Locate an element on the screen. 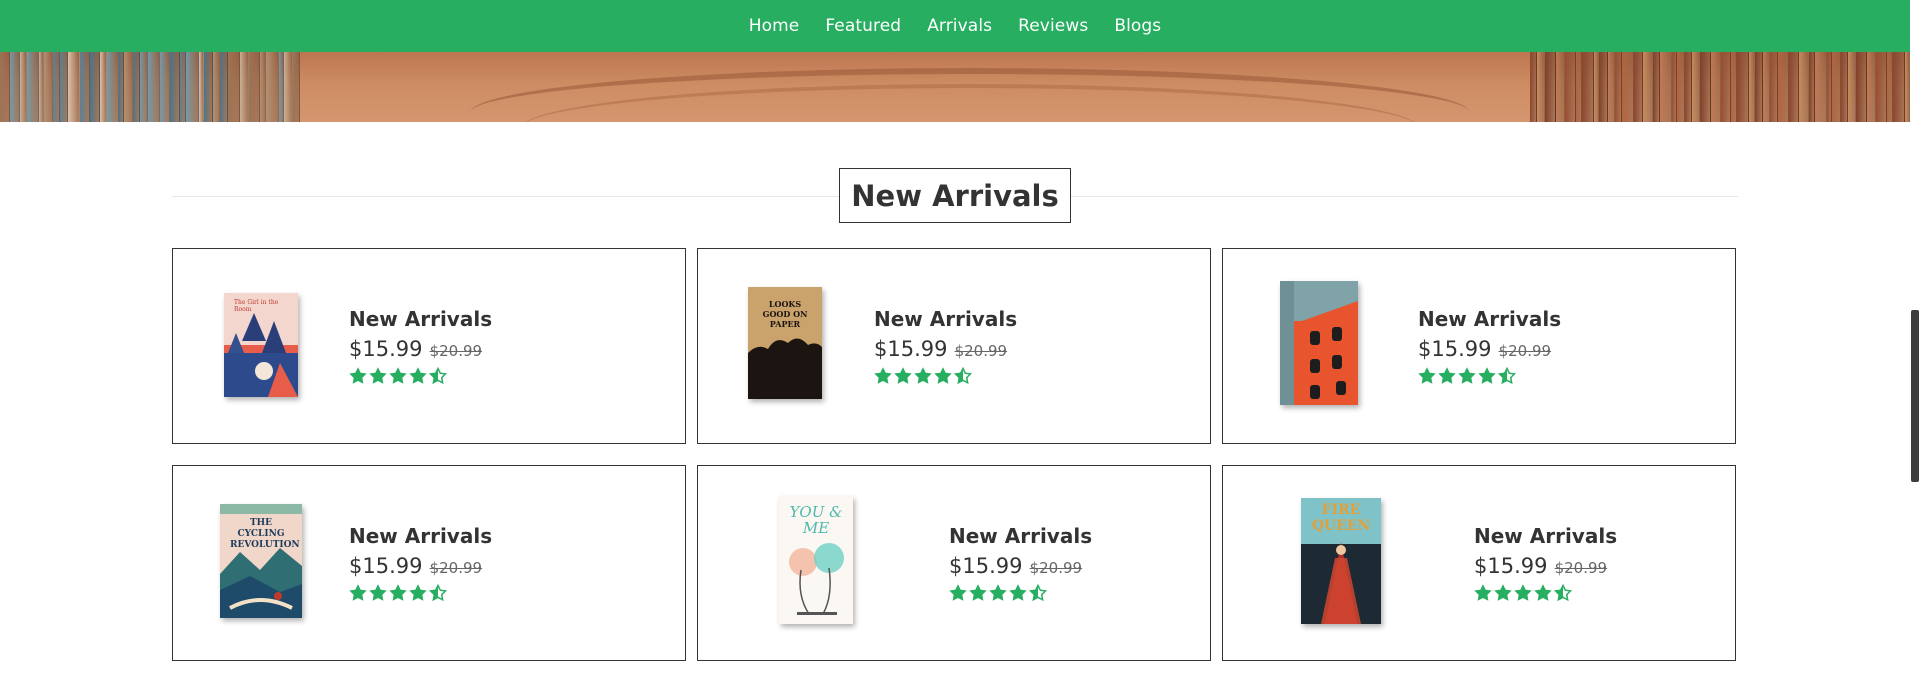 This screenshot has height=692, width=1919. product-card: New Arrivals $15.99 $20.99 is located at coordinates (1479, 346).